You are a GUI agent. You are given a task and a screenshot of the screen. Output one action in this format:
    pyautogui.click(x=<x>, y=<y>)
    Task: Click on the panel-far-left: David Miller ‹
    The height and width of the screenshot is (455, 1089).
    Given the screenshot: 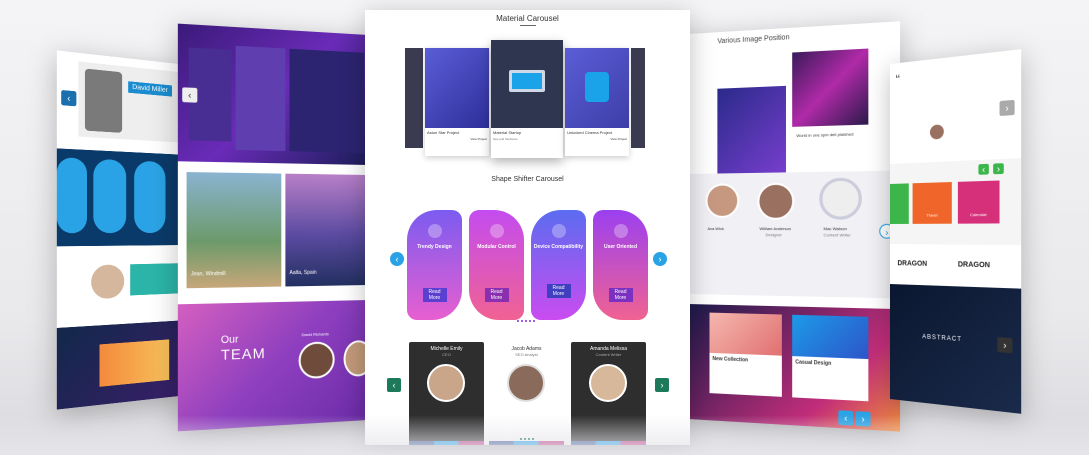 What is the action you would take?
    pyautogui.click(x=122, y=230)
    